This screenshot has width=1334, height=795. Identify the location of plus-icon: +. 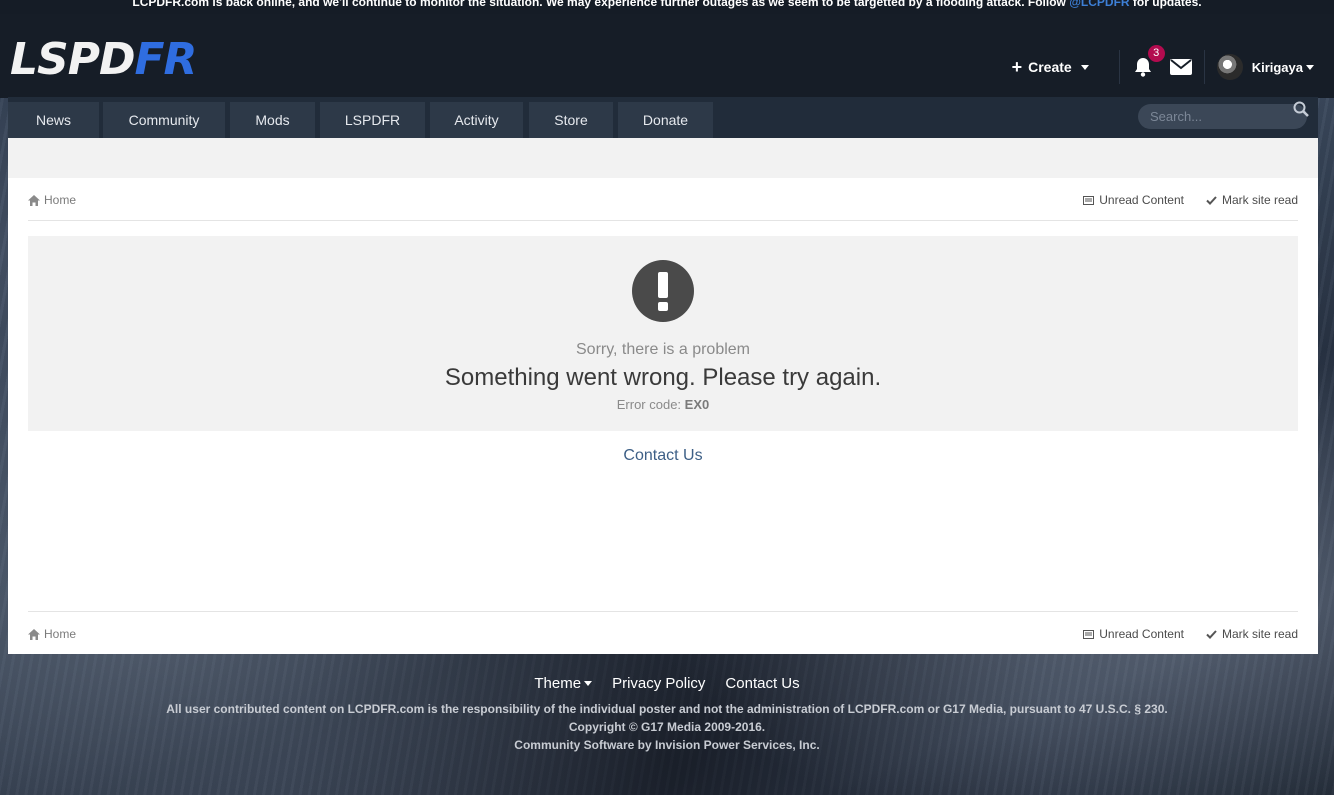
(1017, 67).